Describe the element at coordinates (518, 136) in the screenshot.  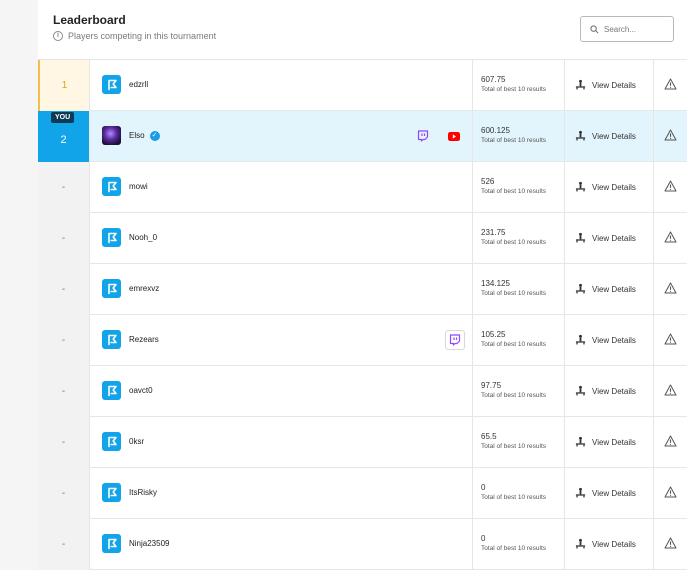
I see `score-cell: 600.125 Total of best 10 results` at that location.